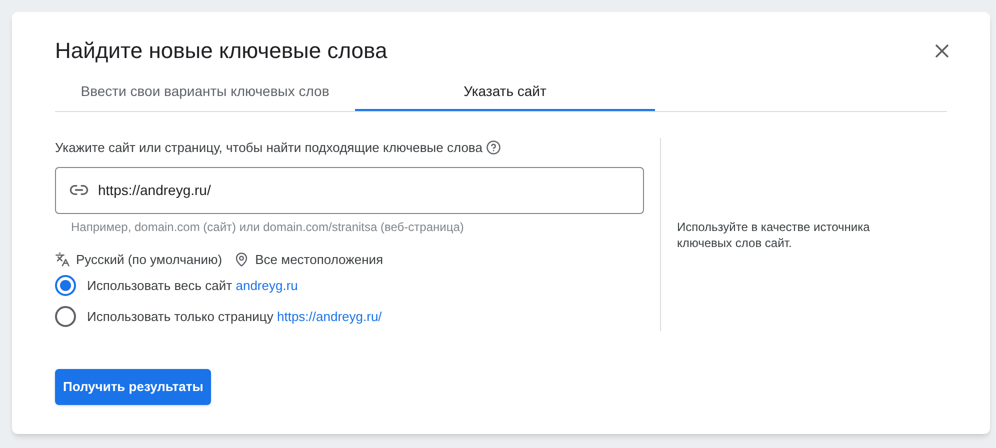  What do you see at coordinates (242, 259) in the screenshot?
I see `location-pin-icon` at bounding box center [242, 259].